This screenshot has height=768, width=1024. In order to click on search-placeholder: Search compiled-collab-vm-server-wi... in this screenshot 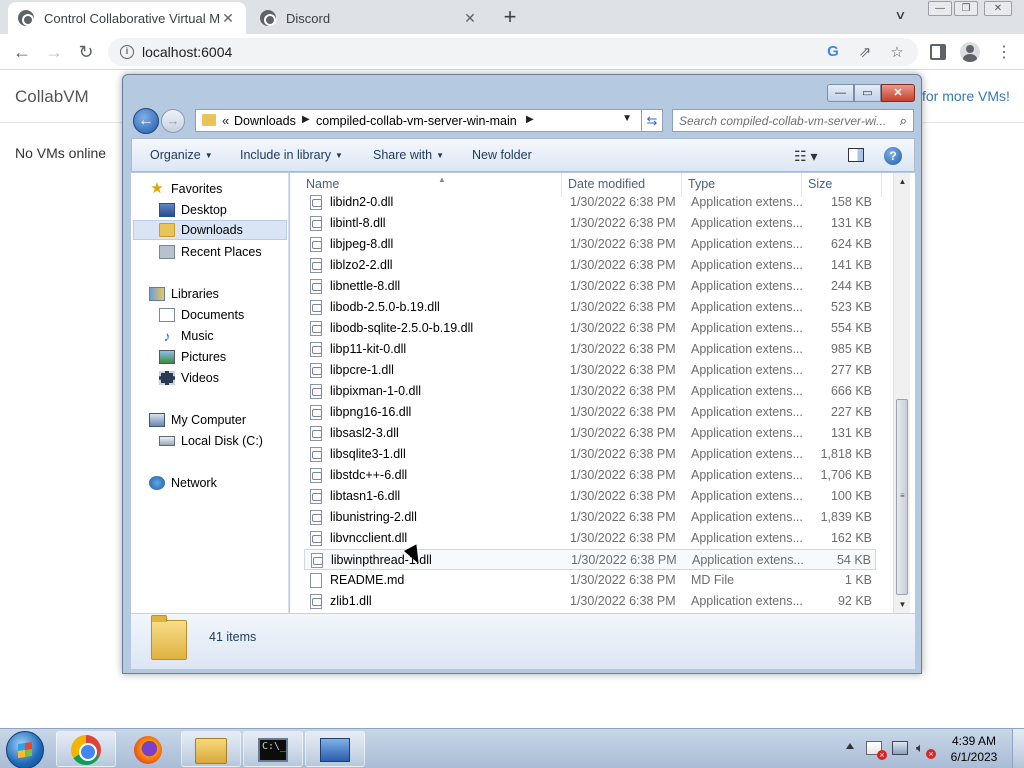, I will do `click(783, 121)`.